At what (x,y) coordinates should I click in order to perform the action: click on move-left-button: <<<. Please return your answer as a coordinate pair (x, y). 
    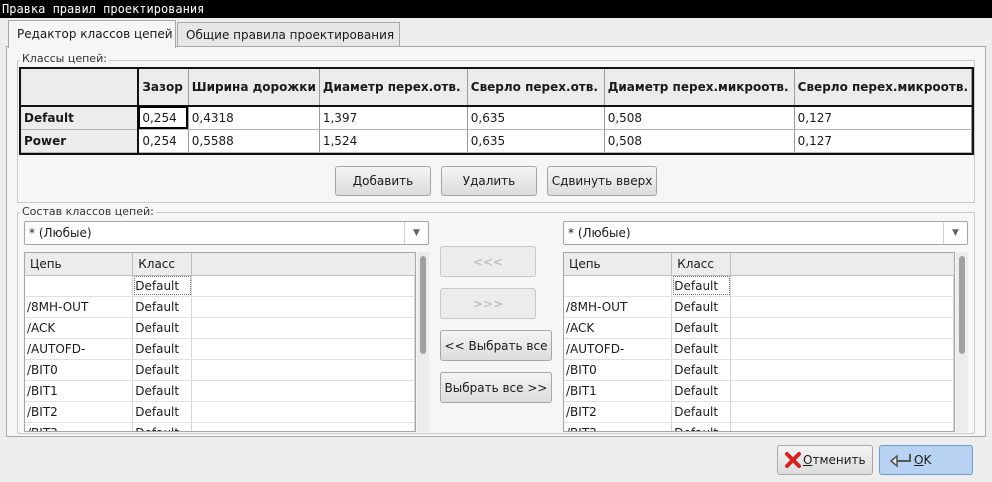
    Looking at the image, I should click on (488, 261).